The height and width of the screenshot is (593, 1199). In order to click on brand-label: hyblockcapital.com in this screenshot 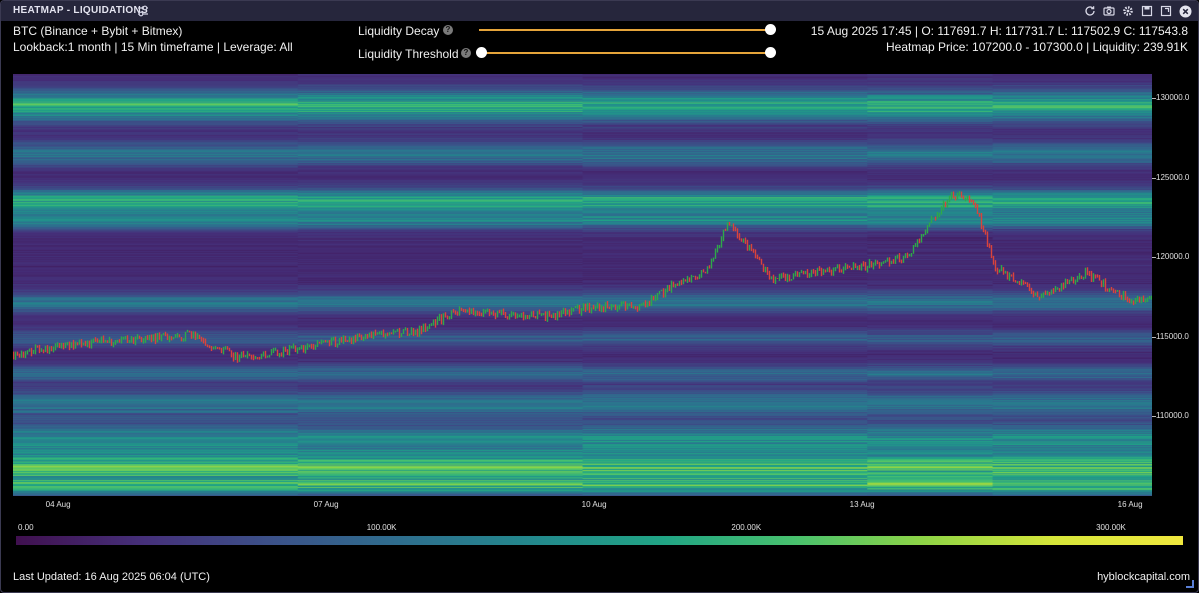, I will do `click(1143, 577)`.